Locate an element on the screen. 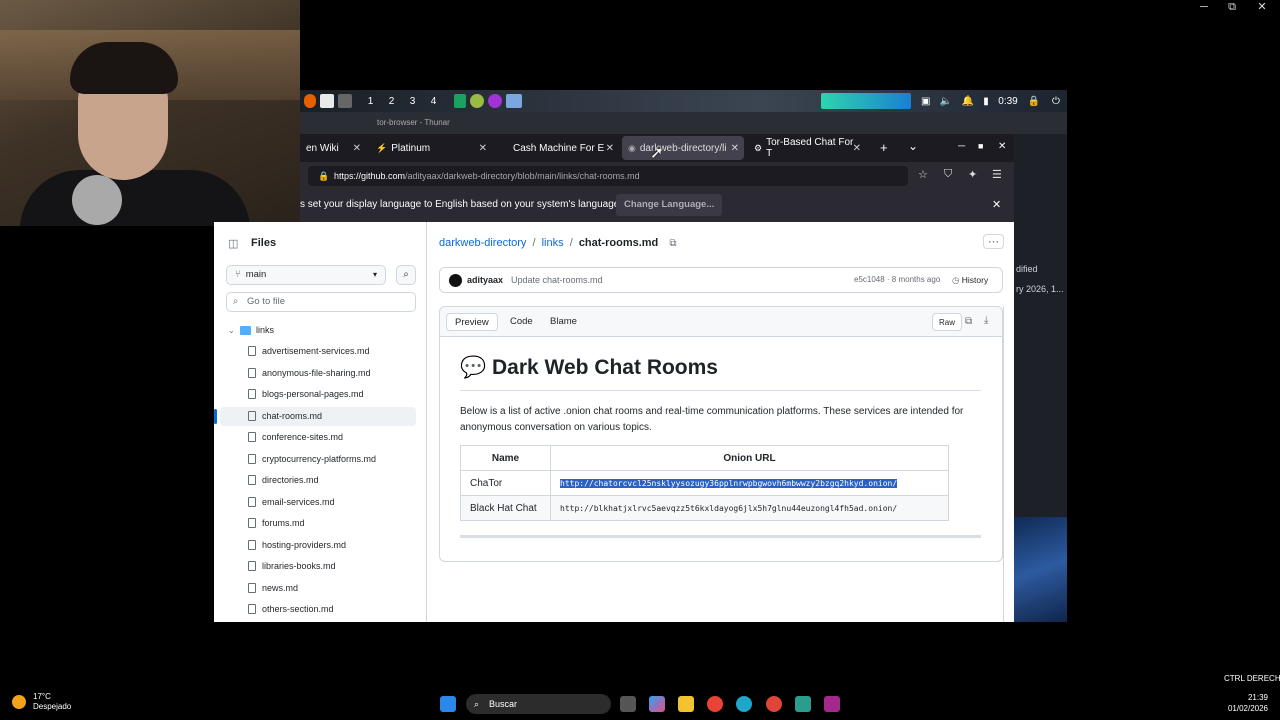  tab-cash-machine: Cash Machine For E ✕ is located at coordinates (563, 148).